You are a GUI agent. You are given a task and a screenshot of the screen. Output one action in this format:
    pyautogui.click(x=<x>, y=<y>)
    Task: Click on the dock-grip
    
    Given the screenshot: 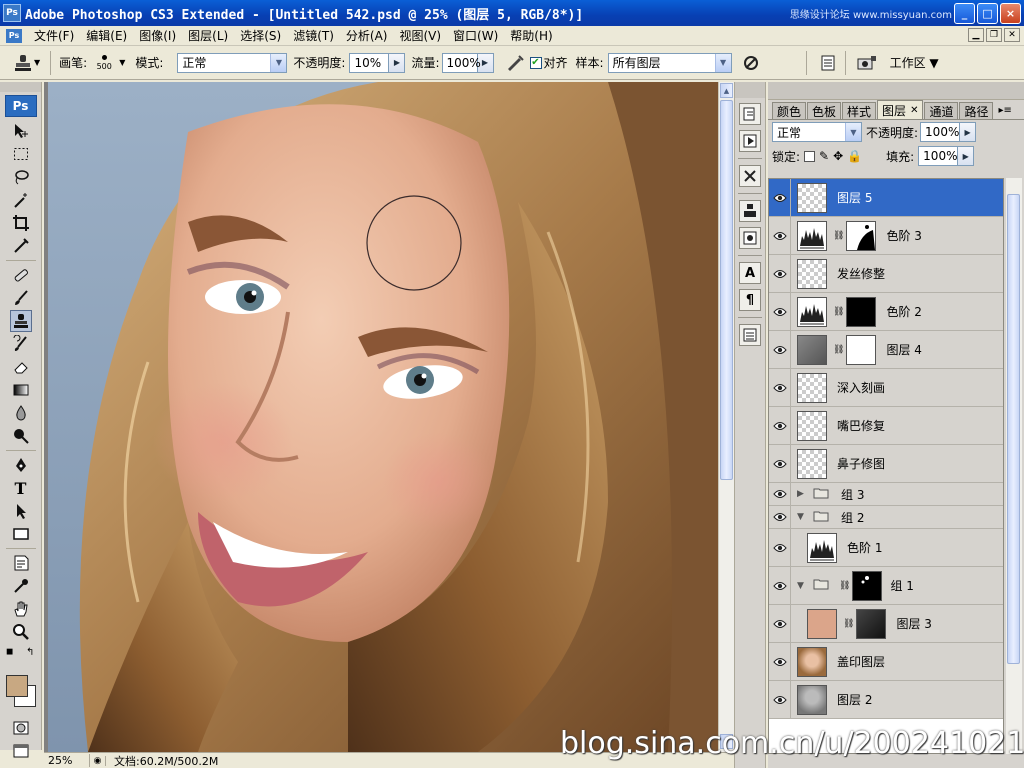 What is the action you would take?
    pyautogui.click(x=750, y=90)
    